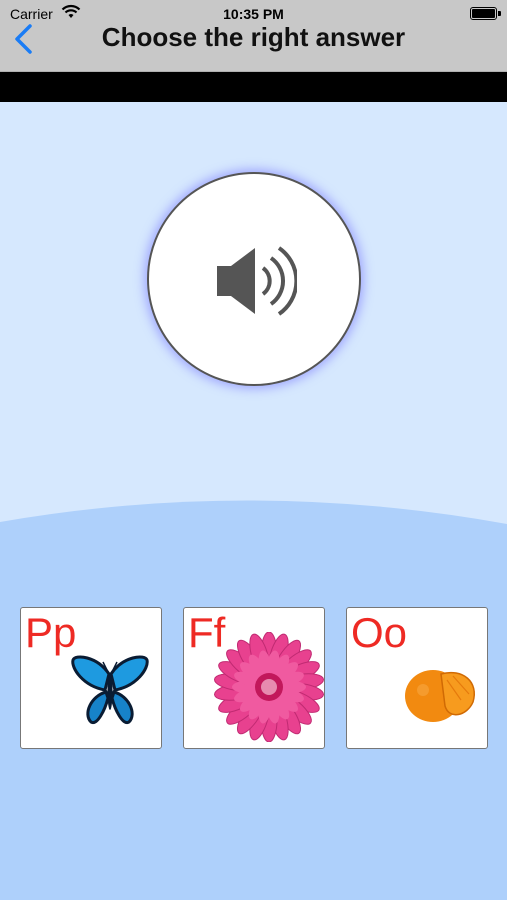 The height and width of the screenshot is (900, 507). Describe the element at coordinates (379, 632) in the screenshot. I see `answer-letters: Oo` at that location.